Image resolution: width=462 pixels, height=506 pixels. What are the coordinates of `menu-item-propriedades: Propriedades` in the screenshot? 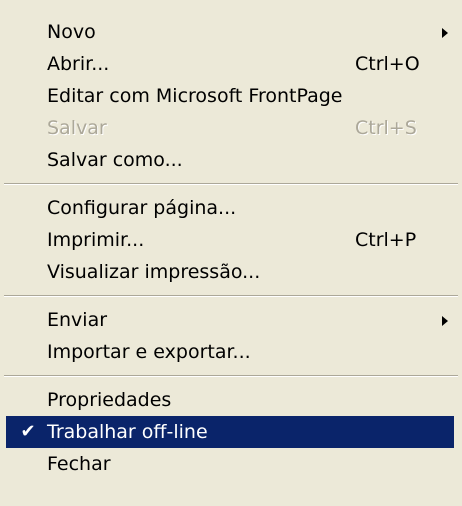 It's located at (230, 400).